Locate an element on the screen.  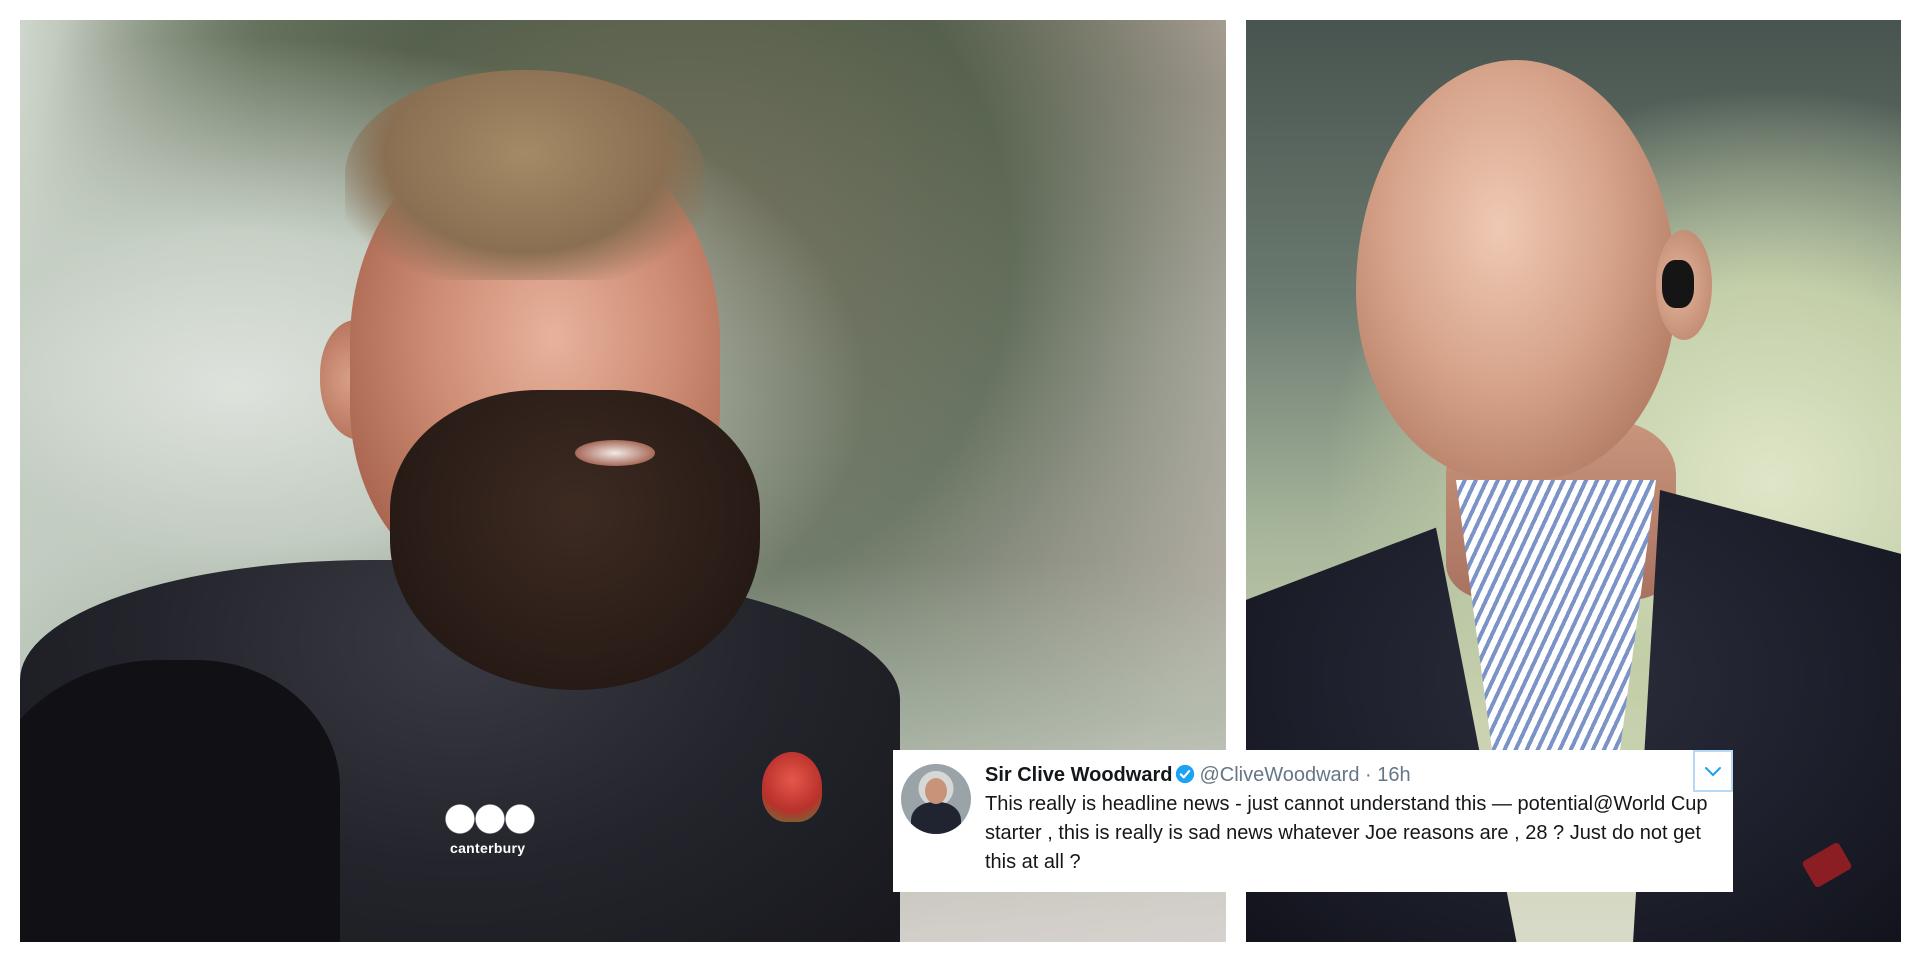
verified-badge-icon is located at coordinates (1185, 774).